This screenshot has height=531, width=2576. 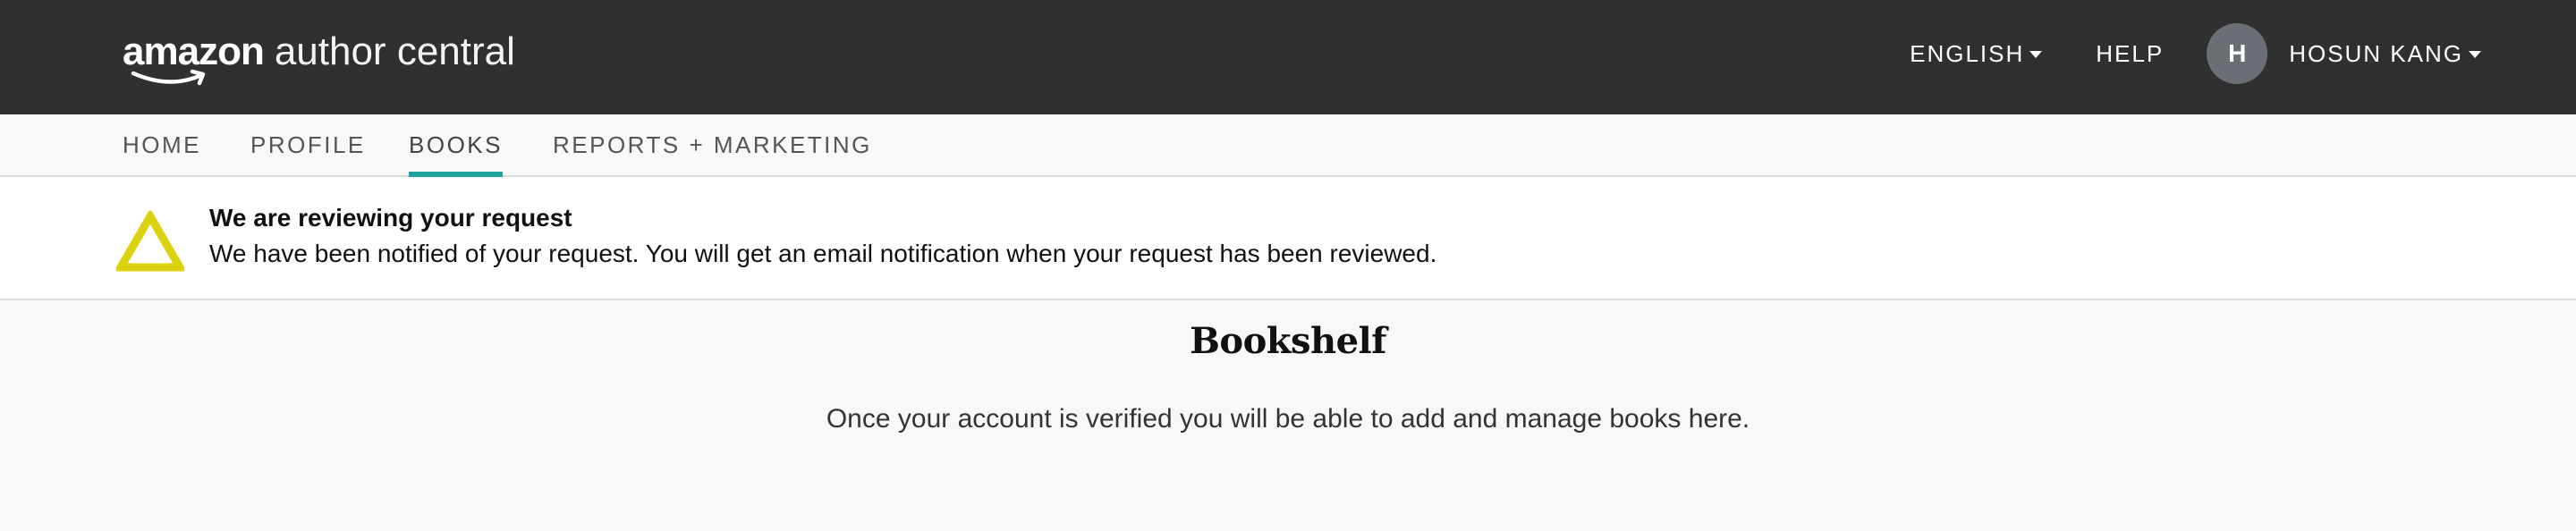 What do you see at coordinates (2195, 53) in the screenshot?
I see `header-actions: ENGLISH HELP H HOSUN KANG` at bounding box center [2195, 53].